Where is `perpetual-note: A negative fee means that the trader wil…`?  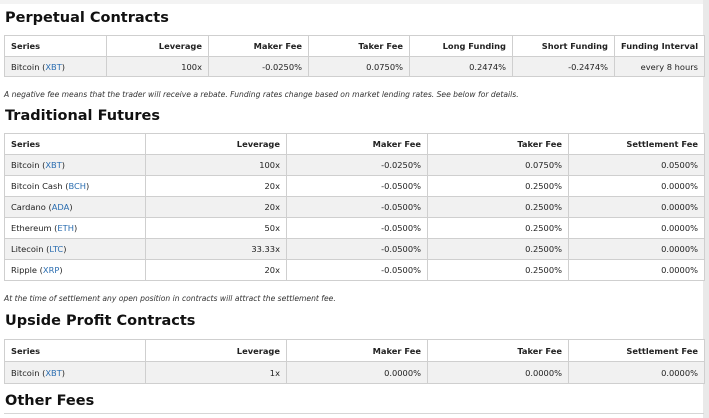 perpetual-note: A negative fee means that the trader wil… is located at coordinates (261, 94).